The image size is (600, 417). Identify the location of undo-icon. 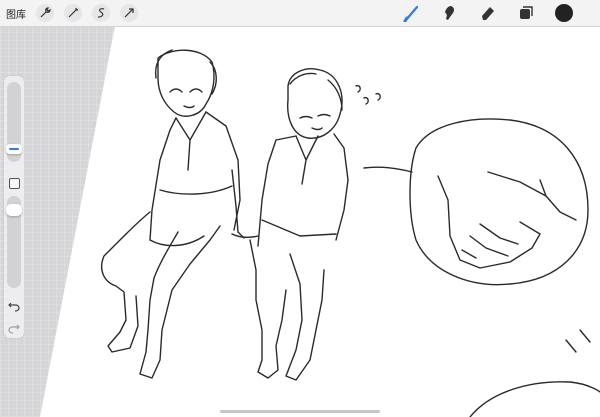
(14, 305).